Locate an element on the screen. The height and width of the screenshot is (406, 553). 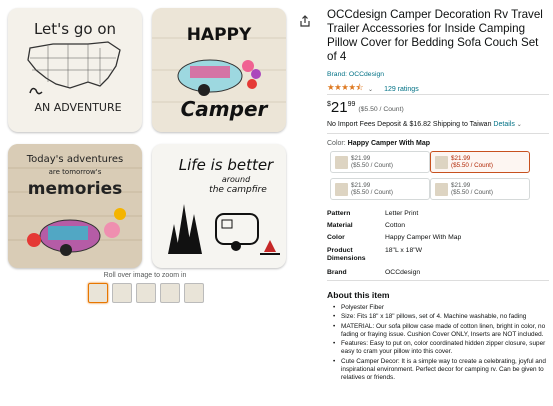
brand-link: Brand: OCCdesign is located at coordinates (355, 74).